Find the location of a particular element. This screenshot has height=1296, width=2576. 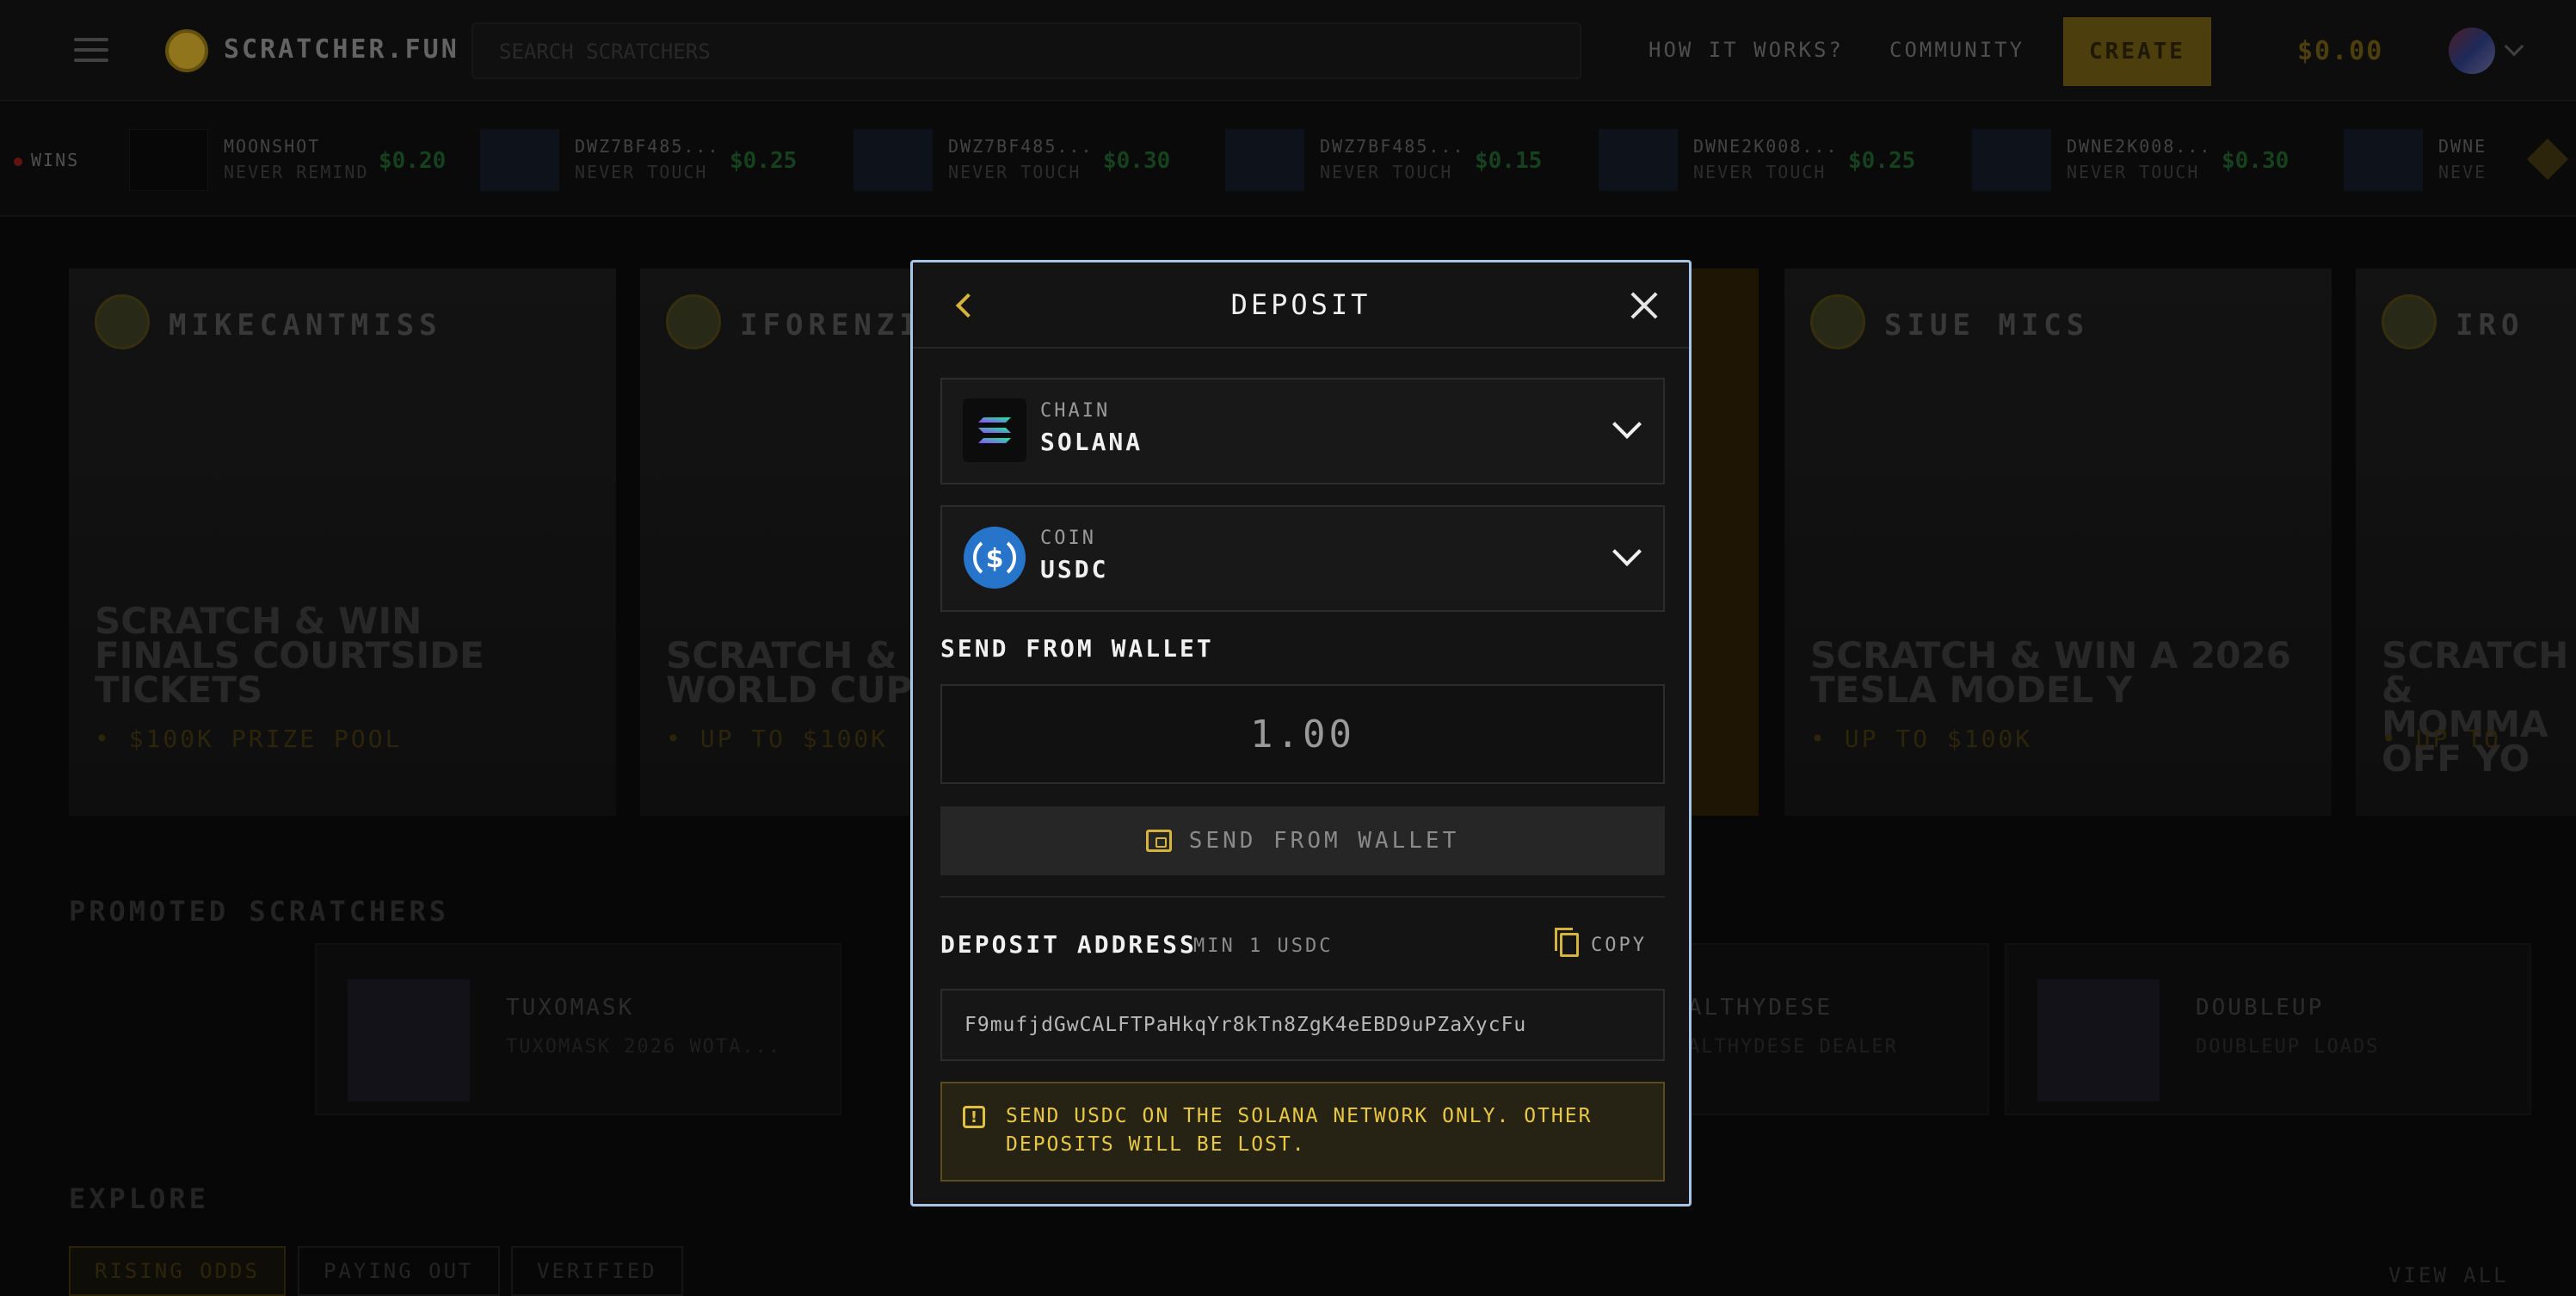

modal-title: DEPOSIT is located at coordinates (1300, 304).